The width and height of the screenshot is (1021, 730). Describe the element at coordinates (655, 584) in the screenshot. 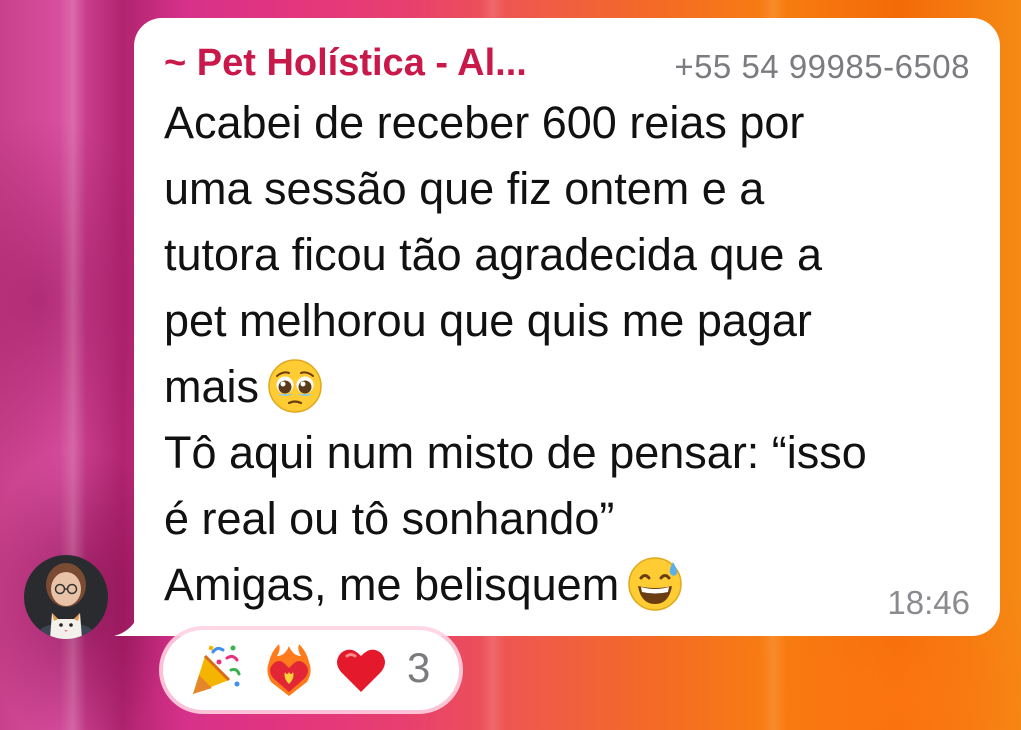

I see `grinning-sweat-icon` at that location.